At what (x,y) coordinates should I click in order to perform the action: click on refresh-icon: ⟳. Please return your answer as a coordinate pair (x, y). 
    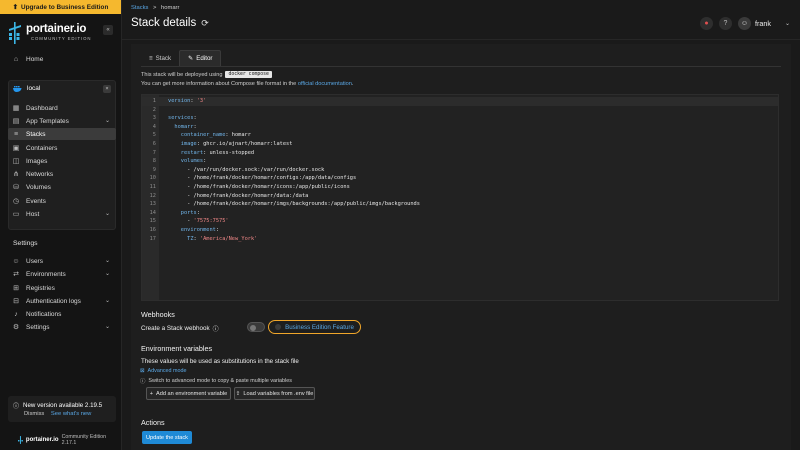
    Looking at the image, I should click on (205, 23).